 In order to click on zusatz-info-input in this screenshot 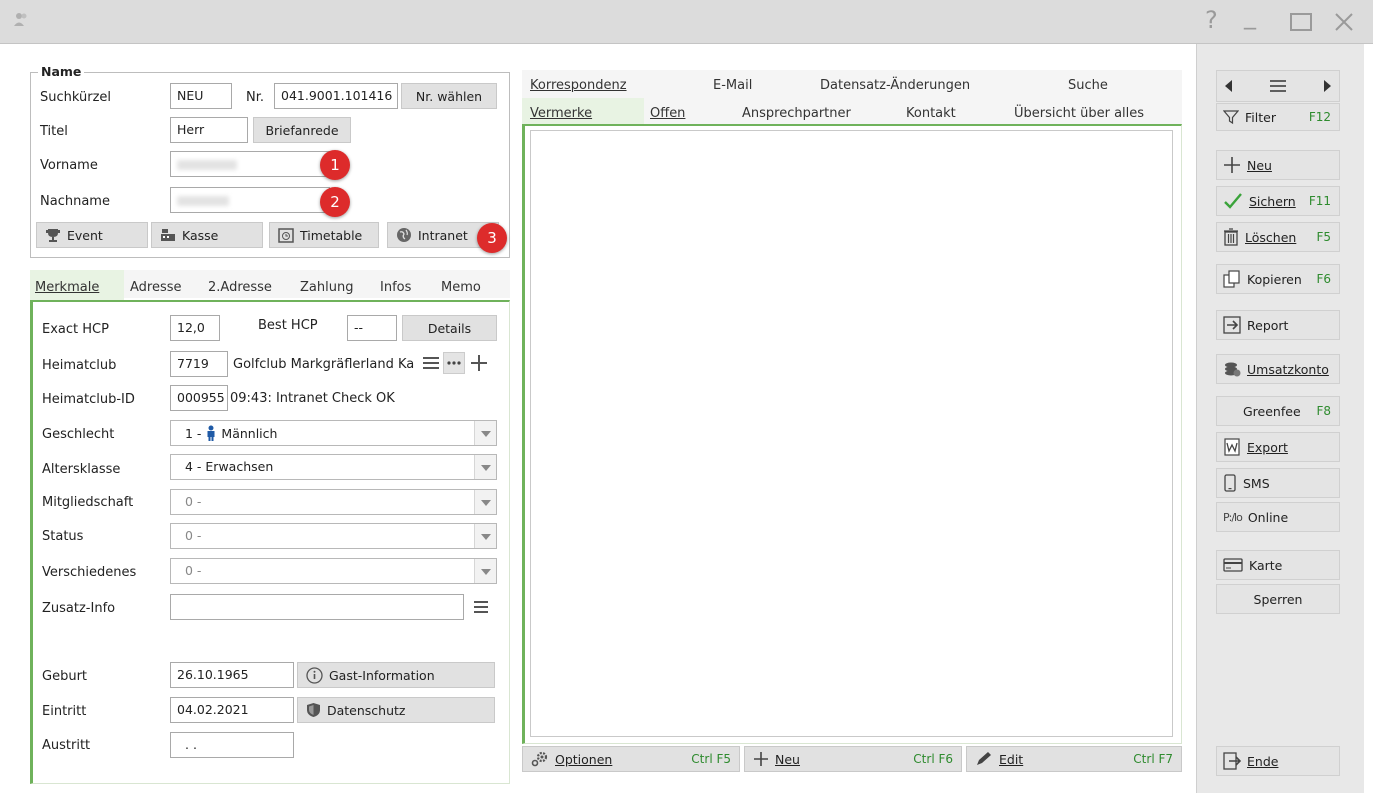, I will do `click(317, 607)`.